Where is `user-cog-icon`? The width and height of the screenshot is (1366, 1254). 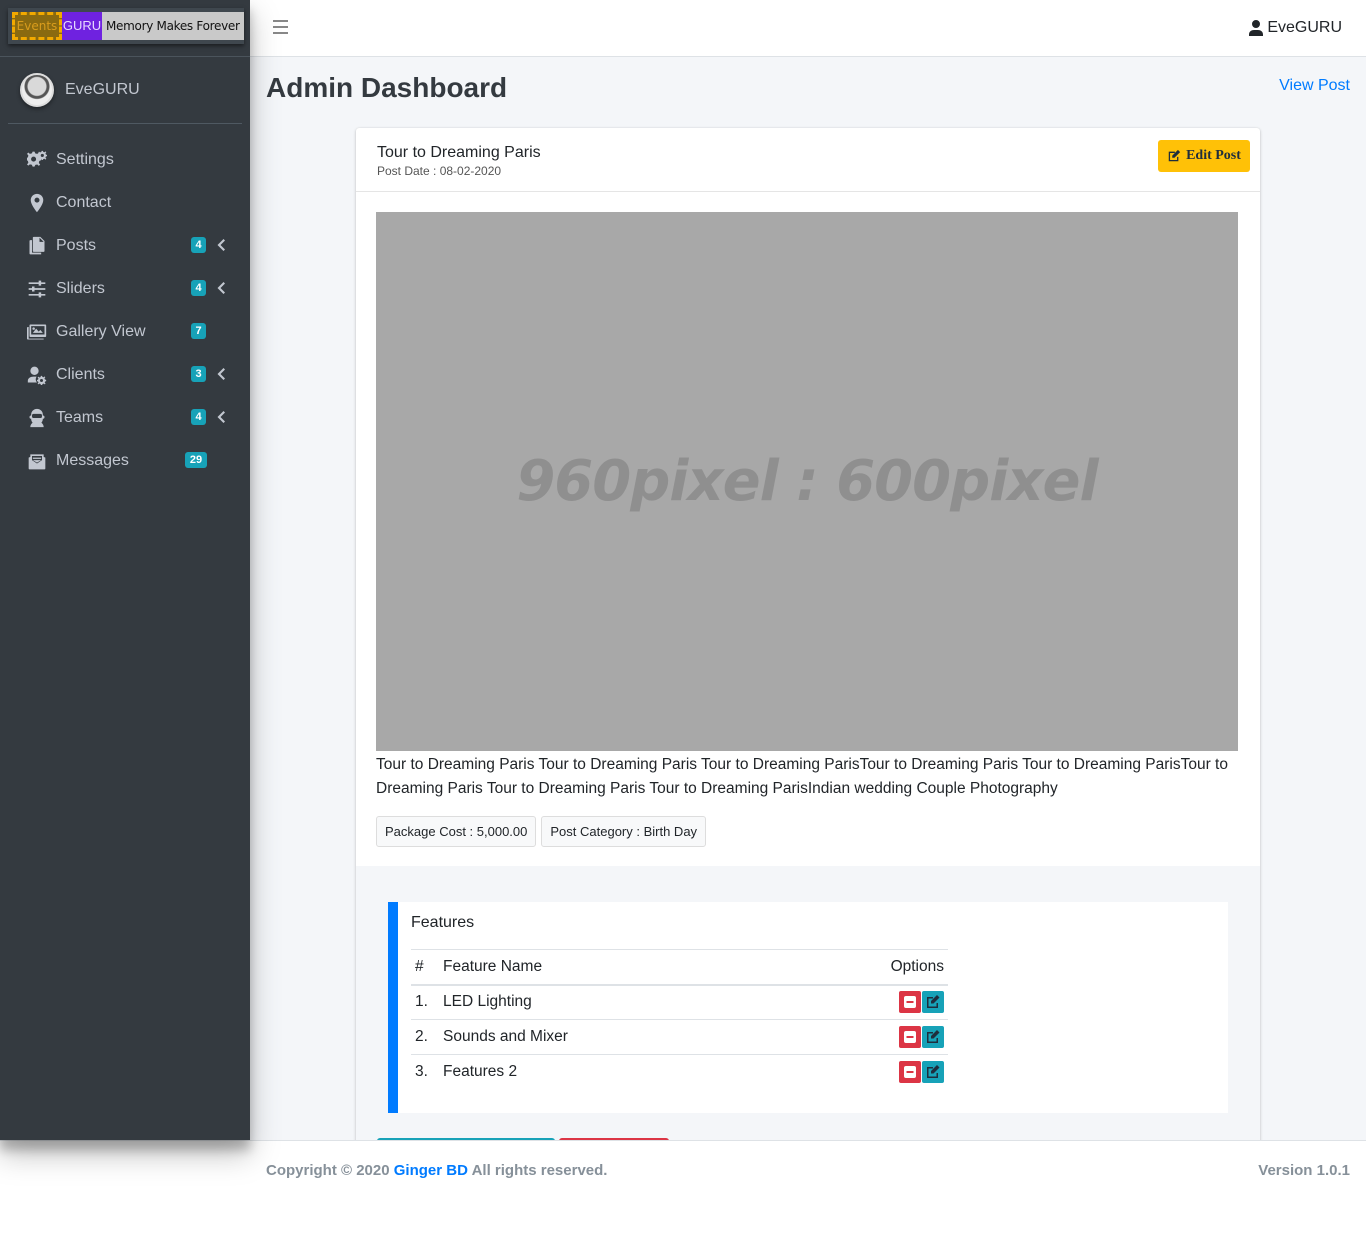 user-cog-icon is located at coordinates (37, 375).